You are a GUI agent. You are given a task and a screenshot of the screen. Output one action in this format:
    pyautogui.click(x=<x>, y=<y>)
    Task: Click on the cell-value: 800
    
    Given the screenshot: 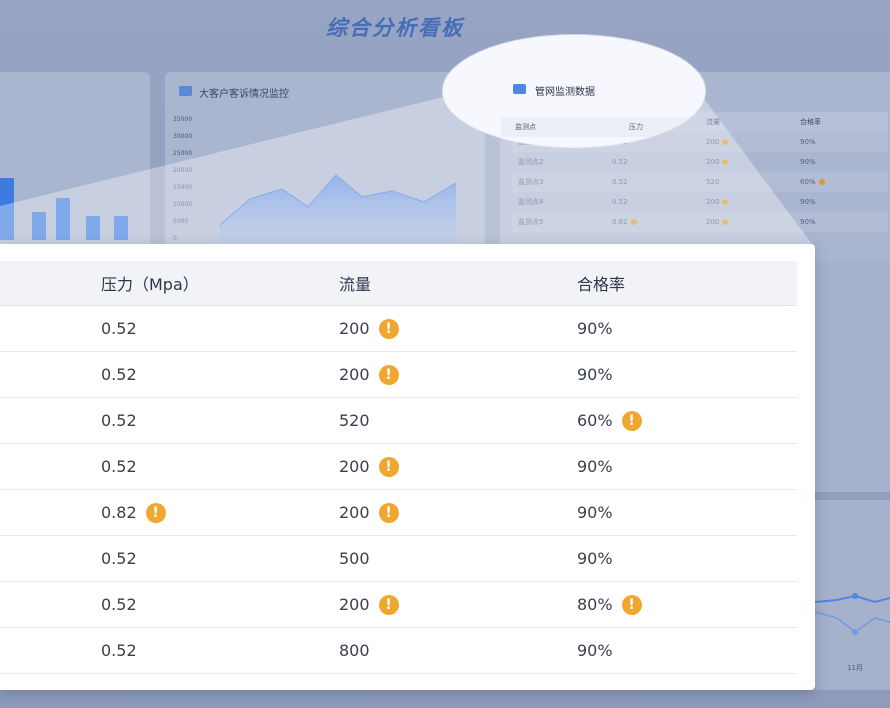 What is the action you would take?
    pyautogui.click(x=354, y=650)
    